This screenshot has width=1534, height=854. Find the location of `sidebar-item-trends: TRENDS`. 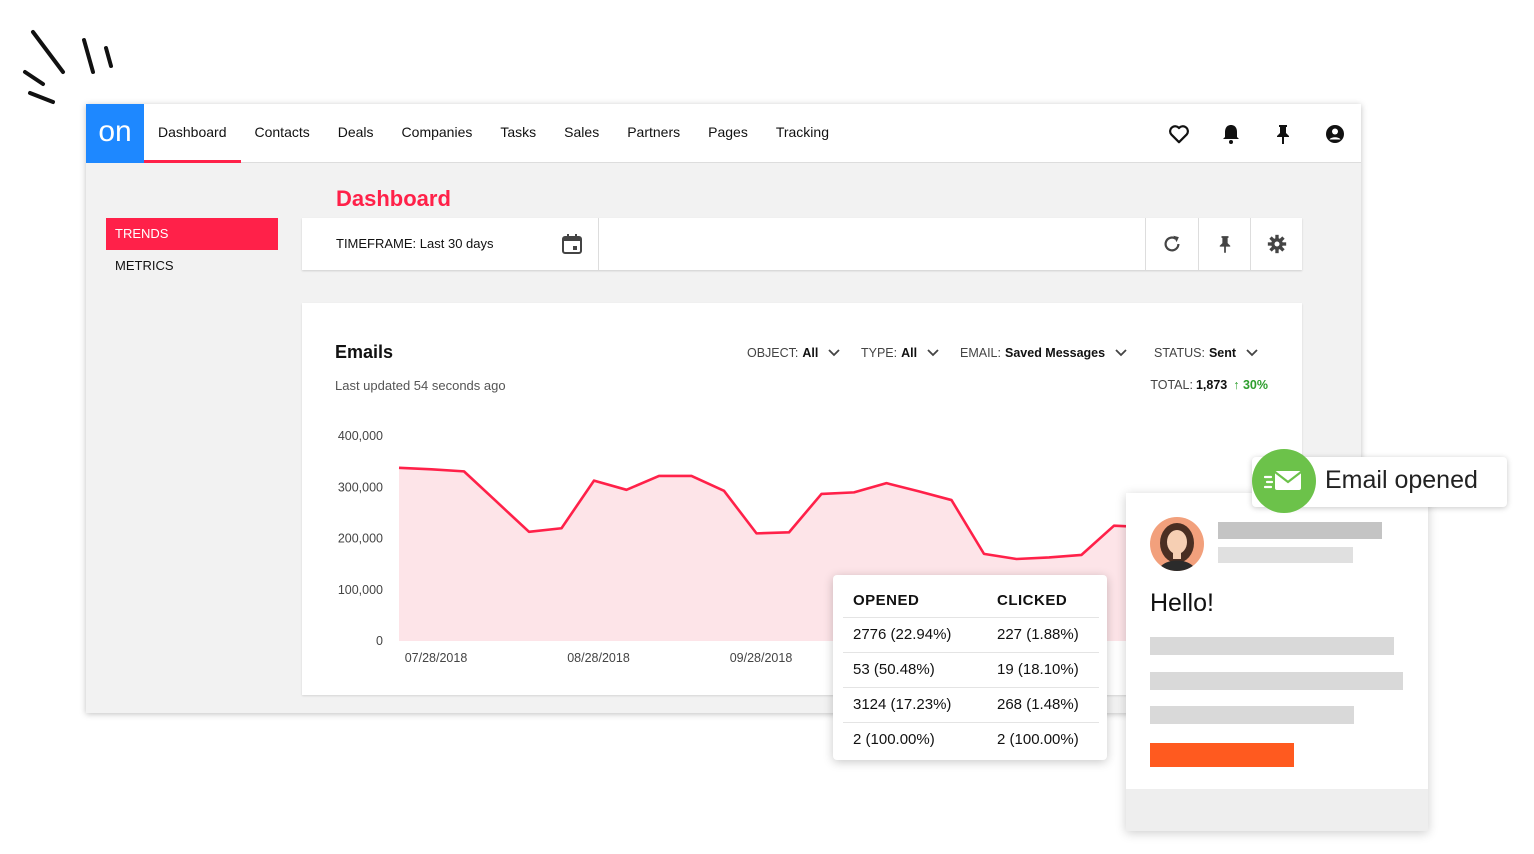

sidebar-item-trends: TRENDS is located at coordinates (192, 234).